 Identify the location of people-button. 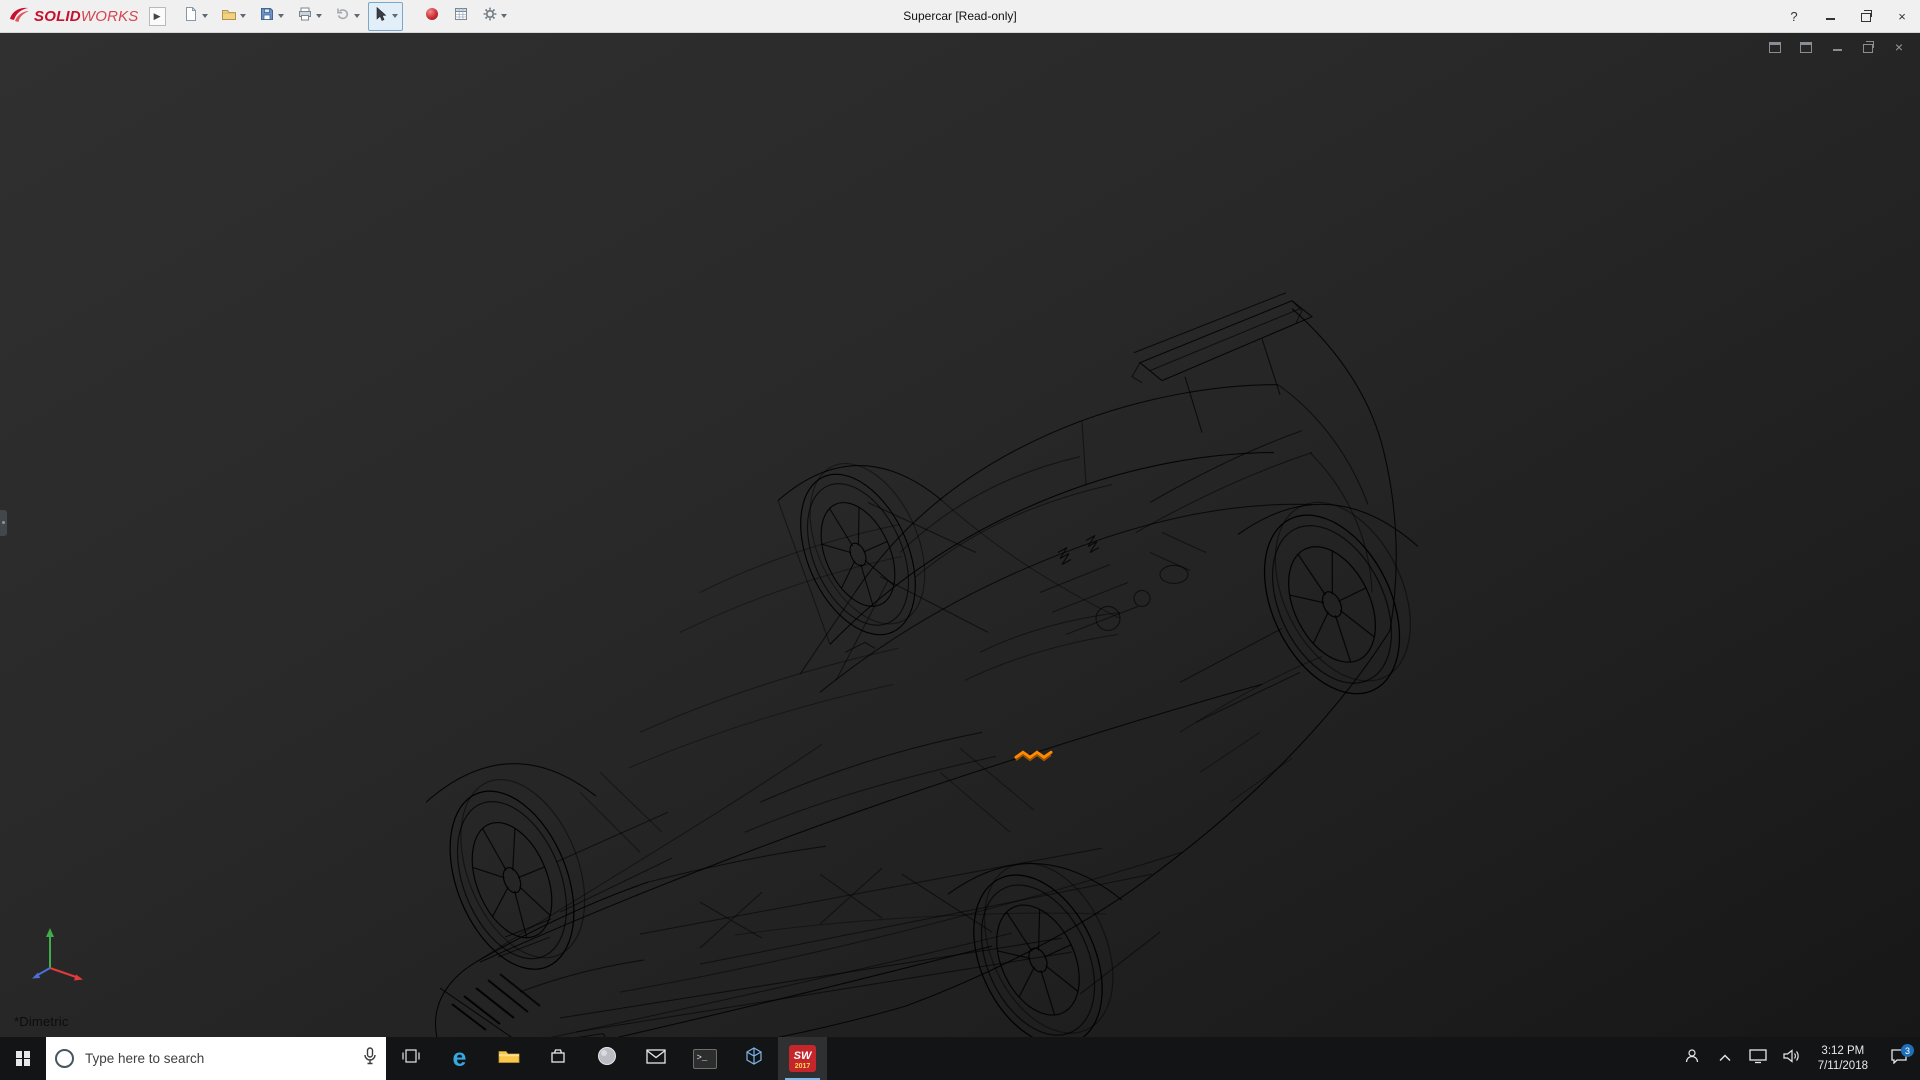
(1692, 1058).